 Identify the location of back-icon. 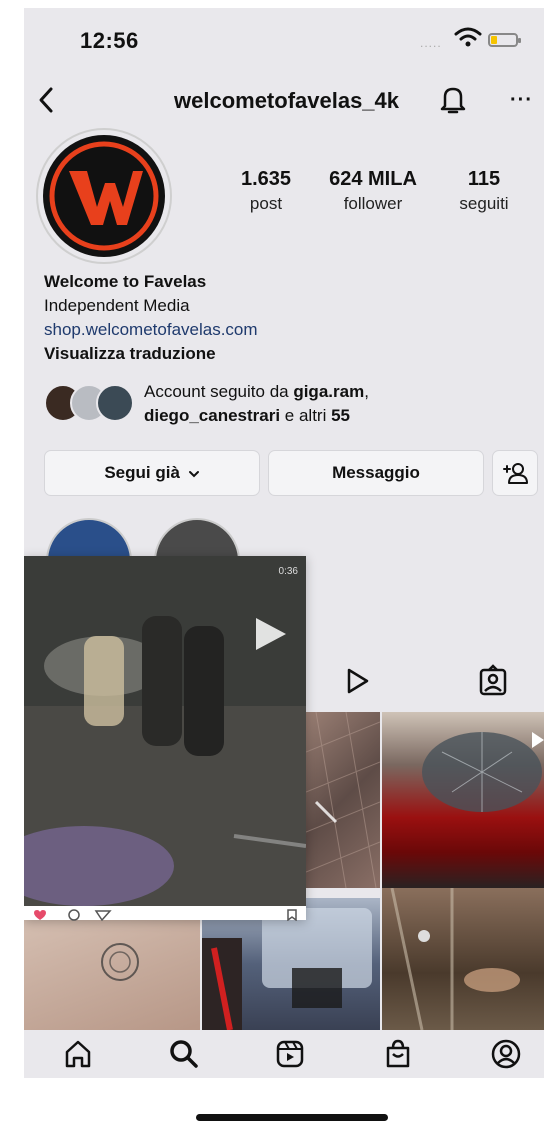
(46, 100).